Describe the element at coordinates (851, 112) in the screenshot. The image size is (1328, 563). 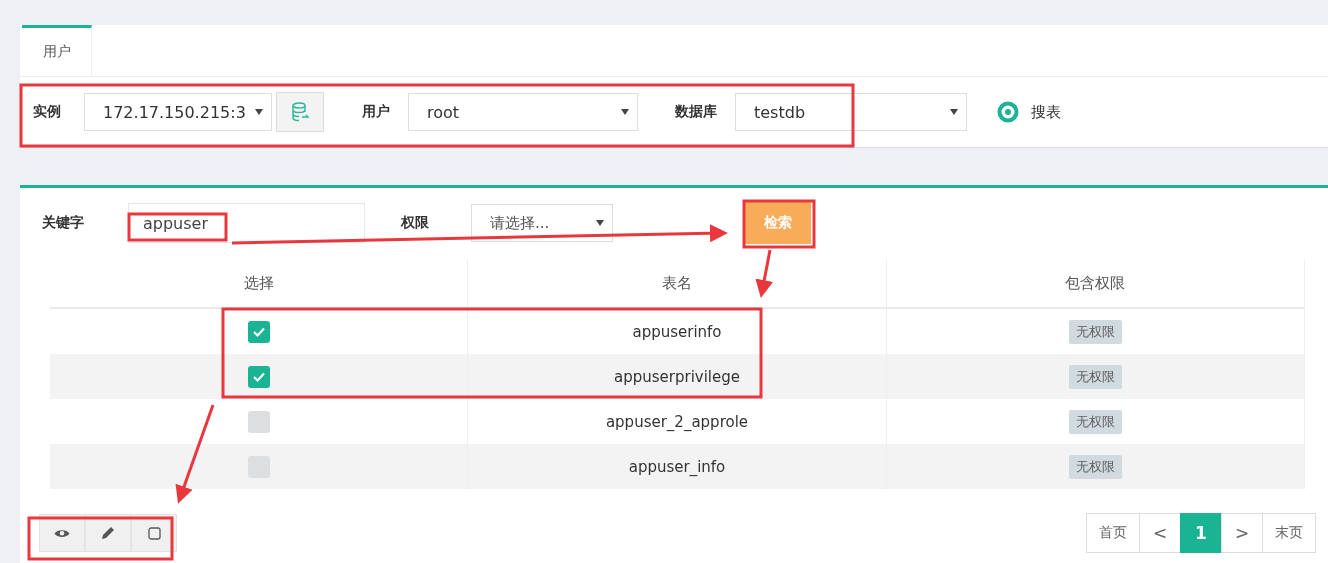
I see `select-field: testdb` at that location.